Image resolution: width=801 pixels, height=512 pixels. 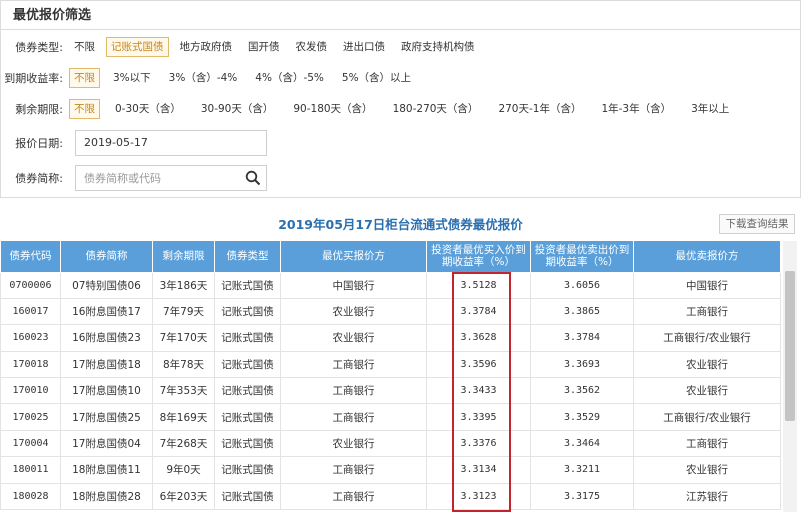 I want to click on table-cell: 7年79天, so click(x=183, y=312).